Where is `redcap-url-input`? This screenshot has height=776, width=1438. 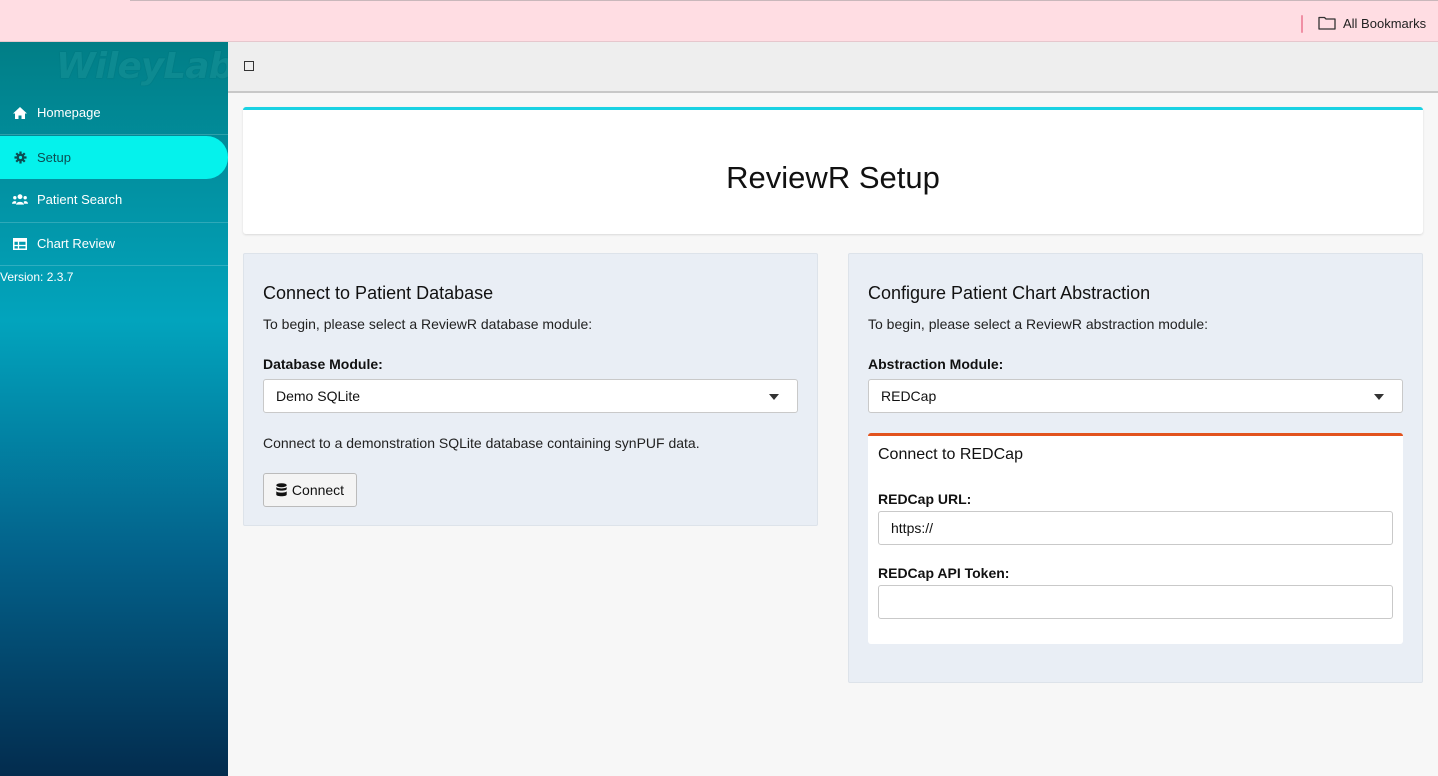
redcap-url-input is located at coordinates (1135, 528).